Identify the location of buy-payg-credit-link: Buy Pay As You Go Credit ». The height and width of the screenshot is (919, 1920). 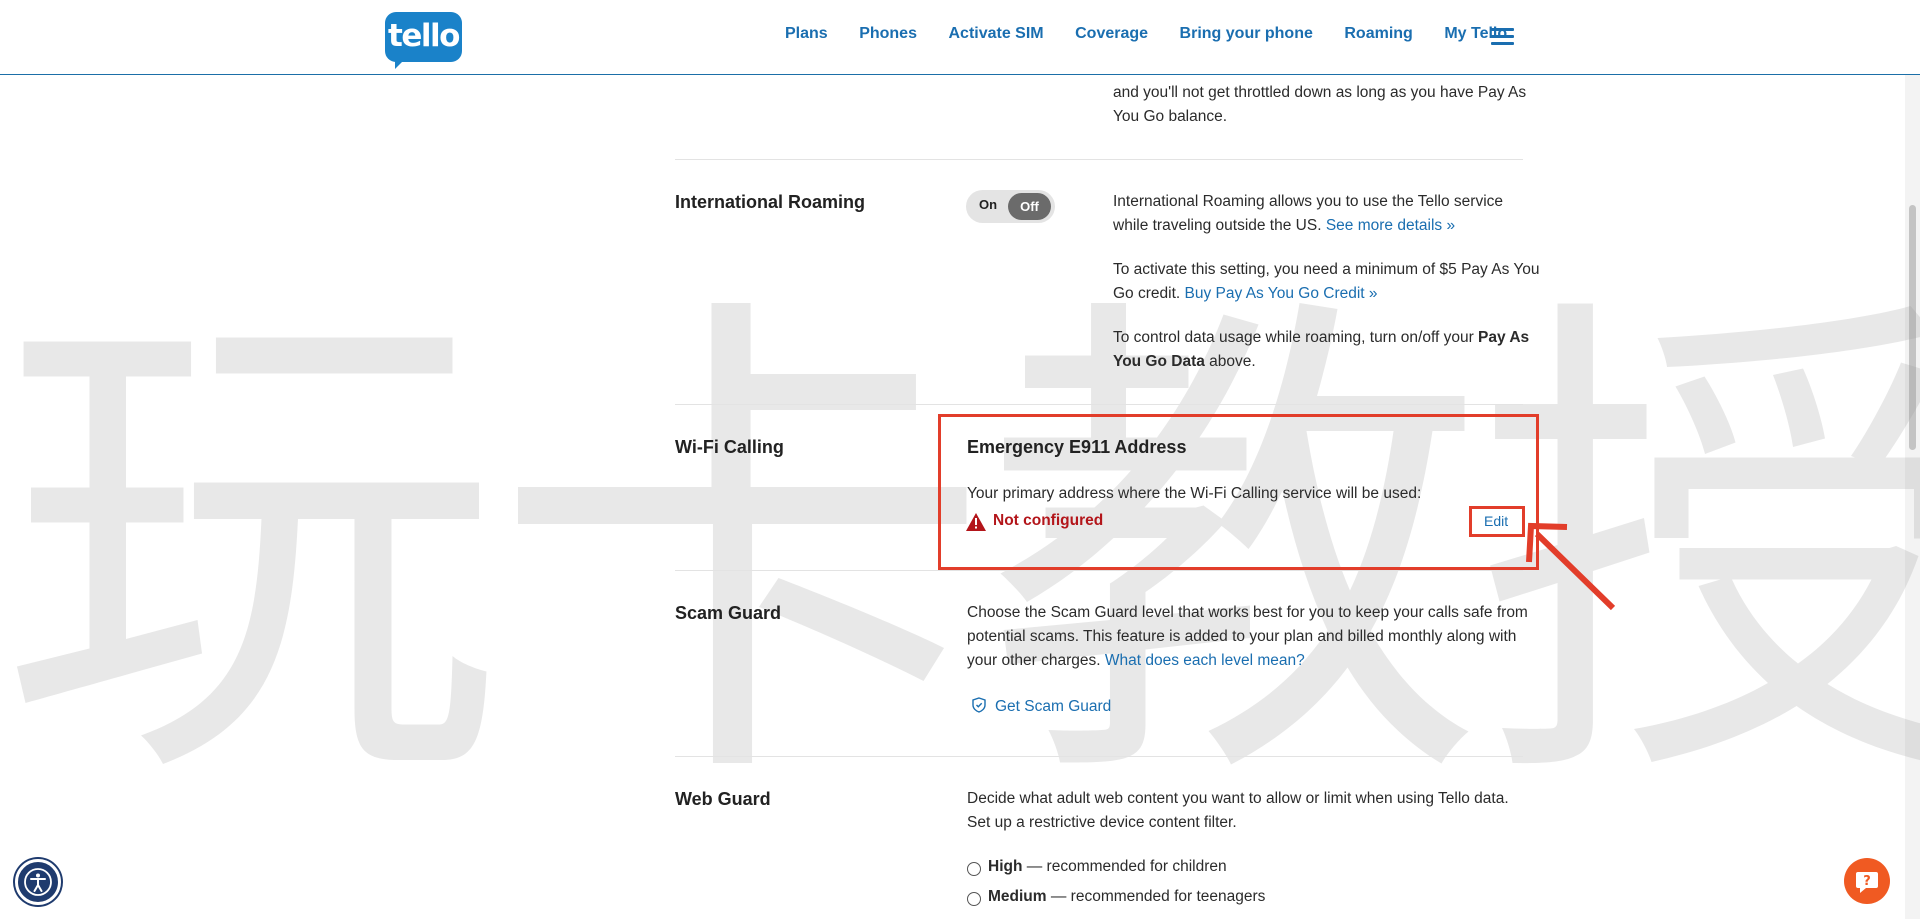
(1281, 293).